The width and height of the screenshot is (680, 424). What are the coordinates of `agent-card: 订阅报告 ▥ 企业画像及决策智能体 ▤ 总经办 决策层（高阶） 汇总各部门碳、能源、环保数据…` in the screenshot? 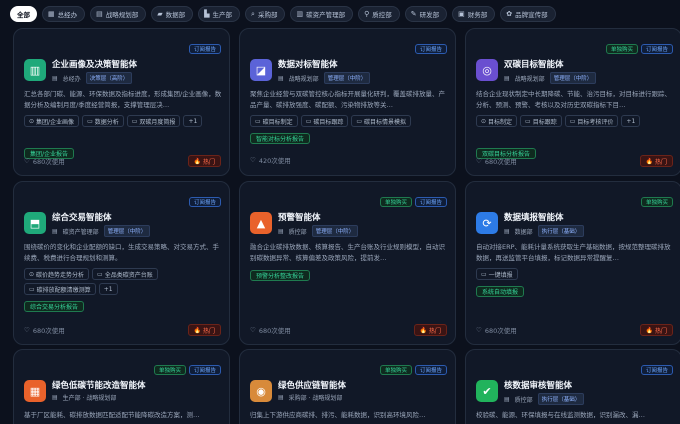 It's located at (121, 102).